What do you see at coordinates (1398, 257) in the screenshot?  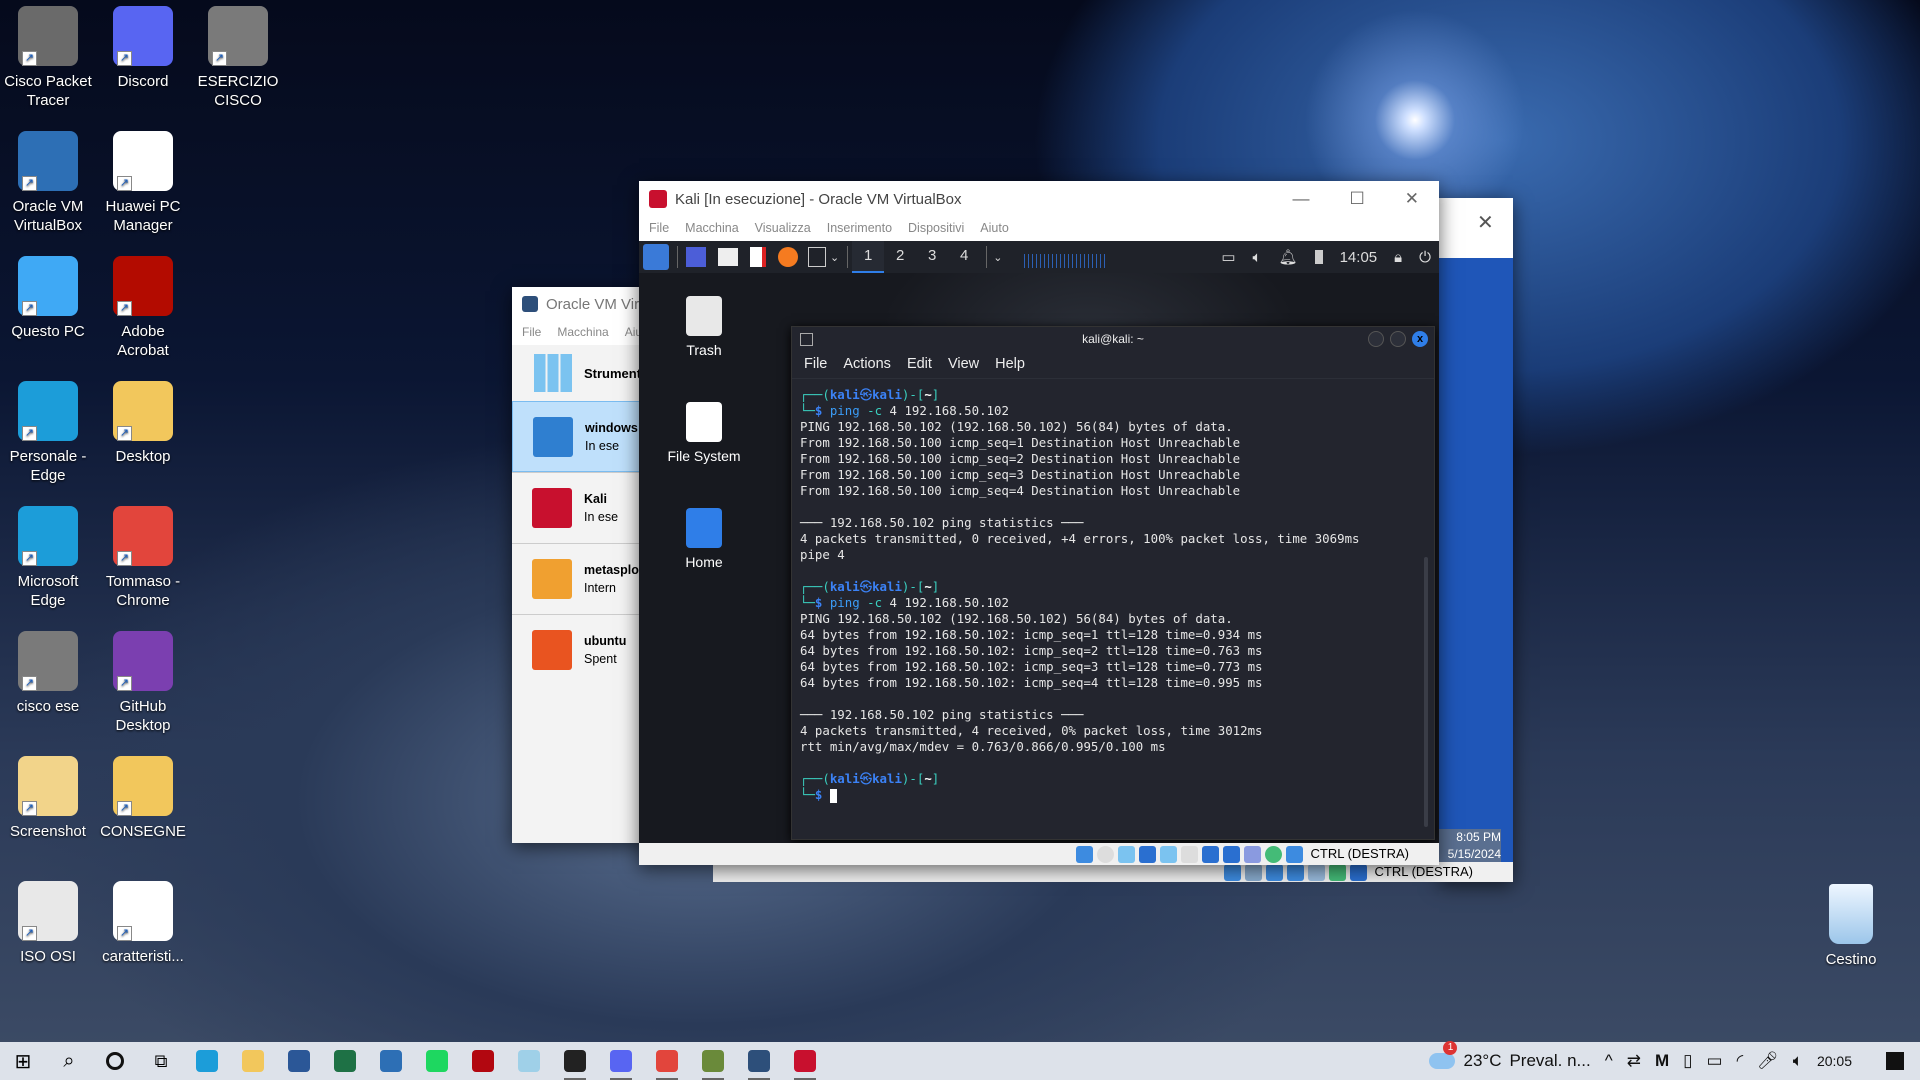 I see `lock-icon: 🔒︎` at bounding box center [1398, 257].